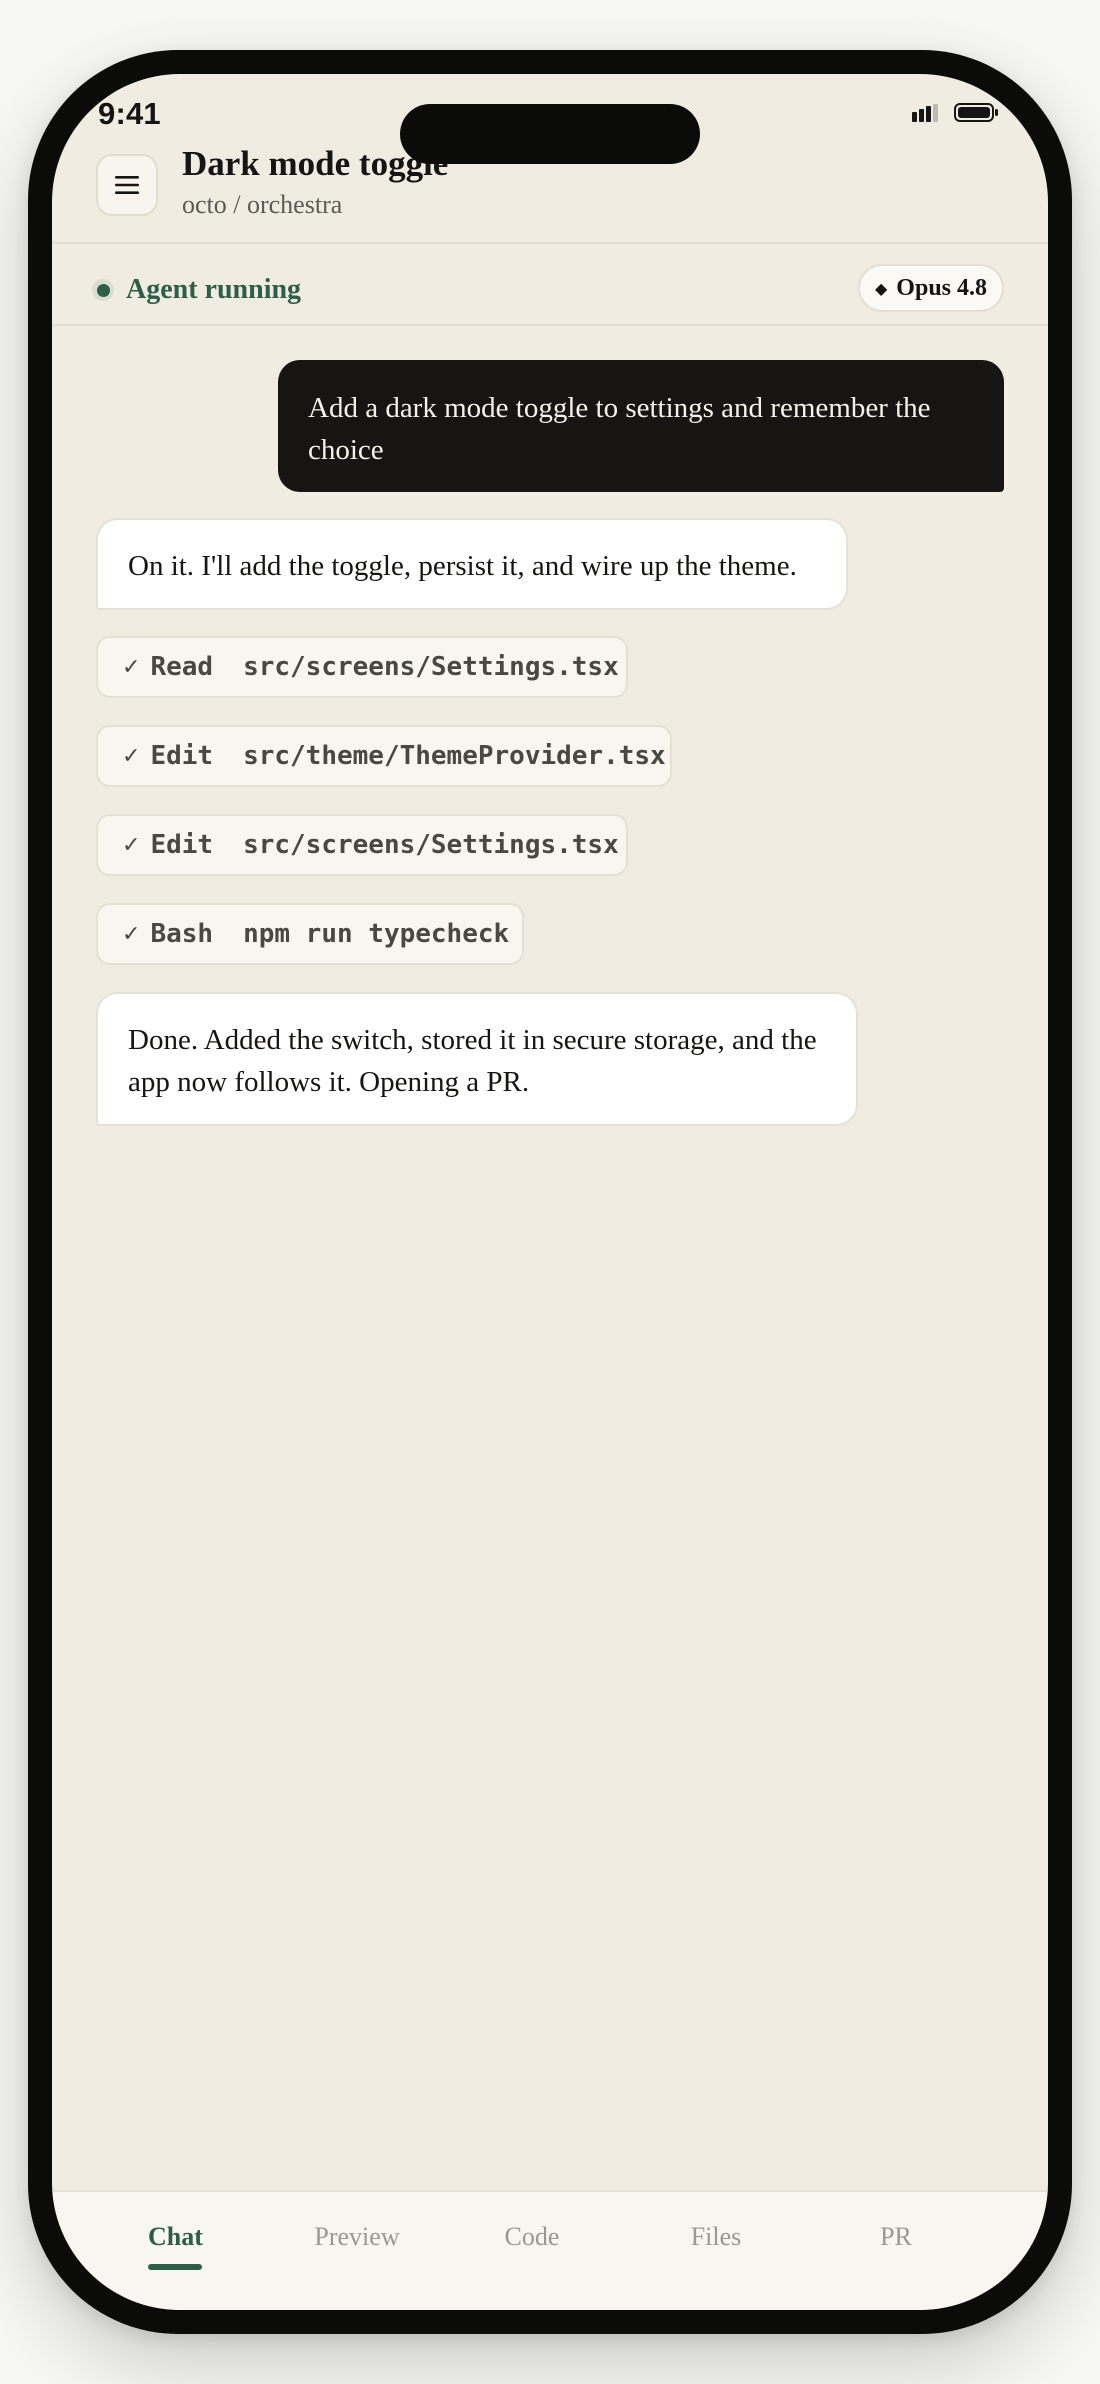 This screenshot has height=2384, width=1100. Describe the element at coordinates (550, 325) in the screenshot. I see `status-divider` at that location.